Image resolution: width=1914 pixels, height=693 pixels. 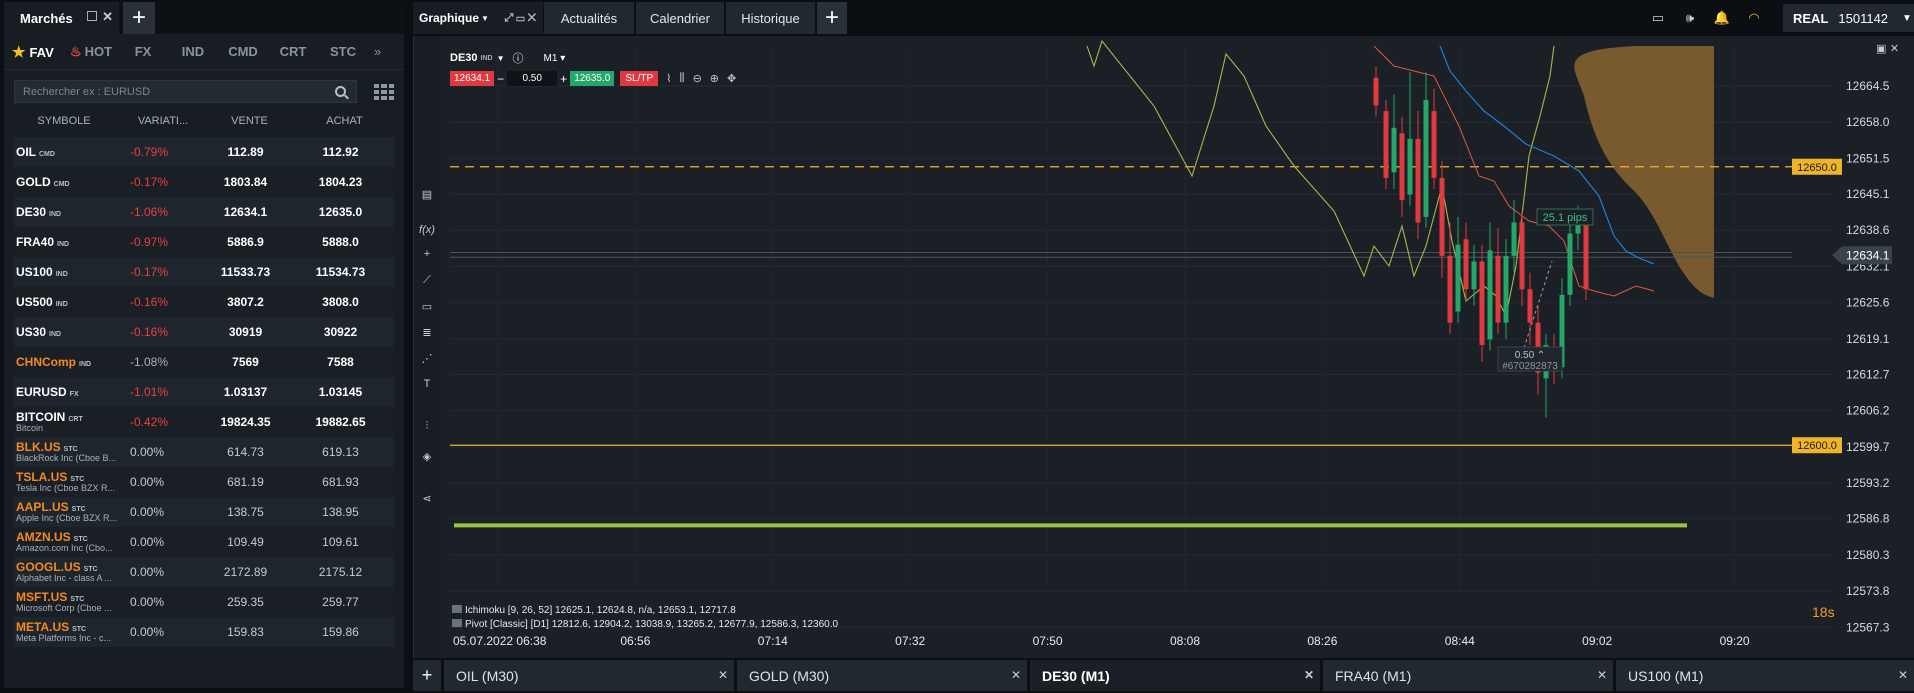 What do you see at coordinates (340, 392) in the screenshot?
I see `buy-price: 1.03145` at bounding box center [340, 392].